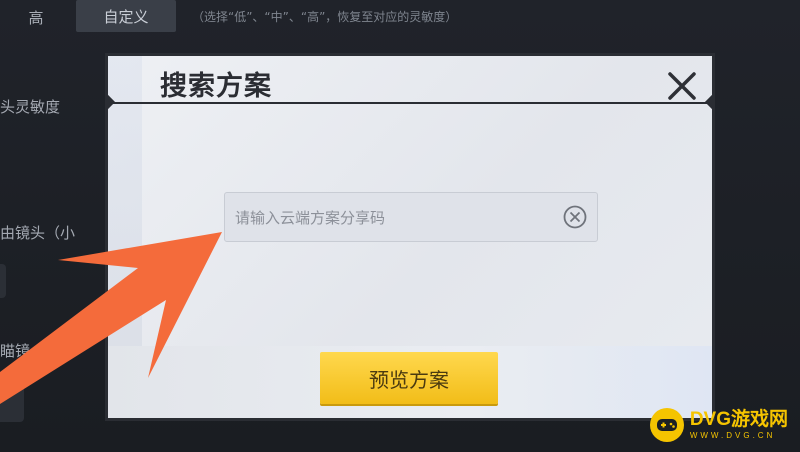  What do you see at coordinates (708, 102) in the screenshot?
I see `divider-diamond-right` at bounding box center [708, 102].